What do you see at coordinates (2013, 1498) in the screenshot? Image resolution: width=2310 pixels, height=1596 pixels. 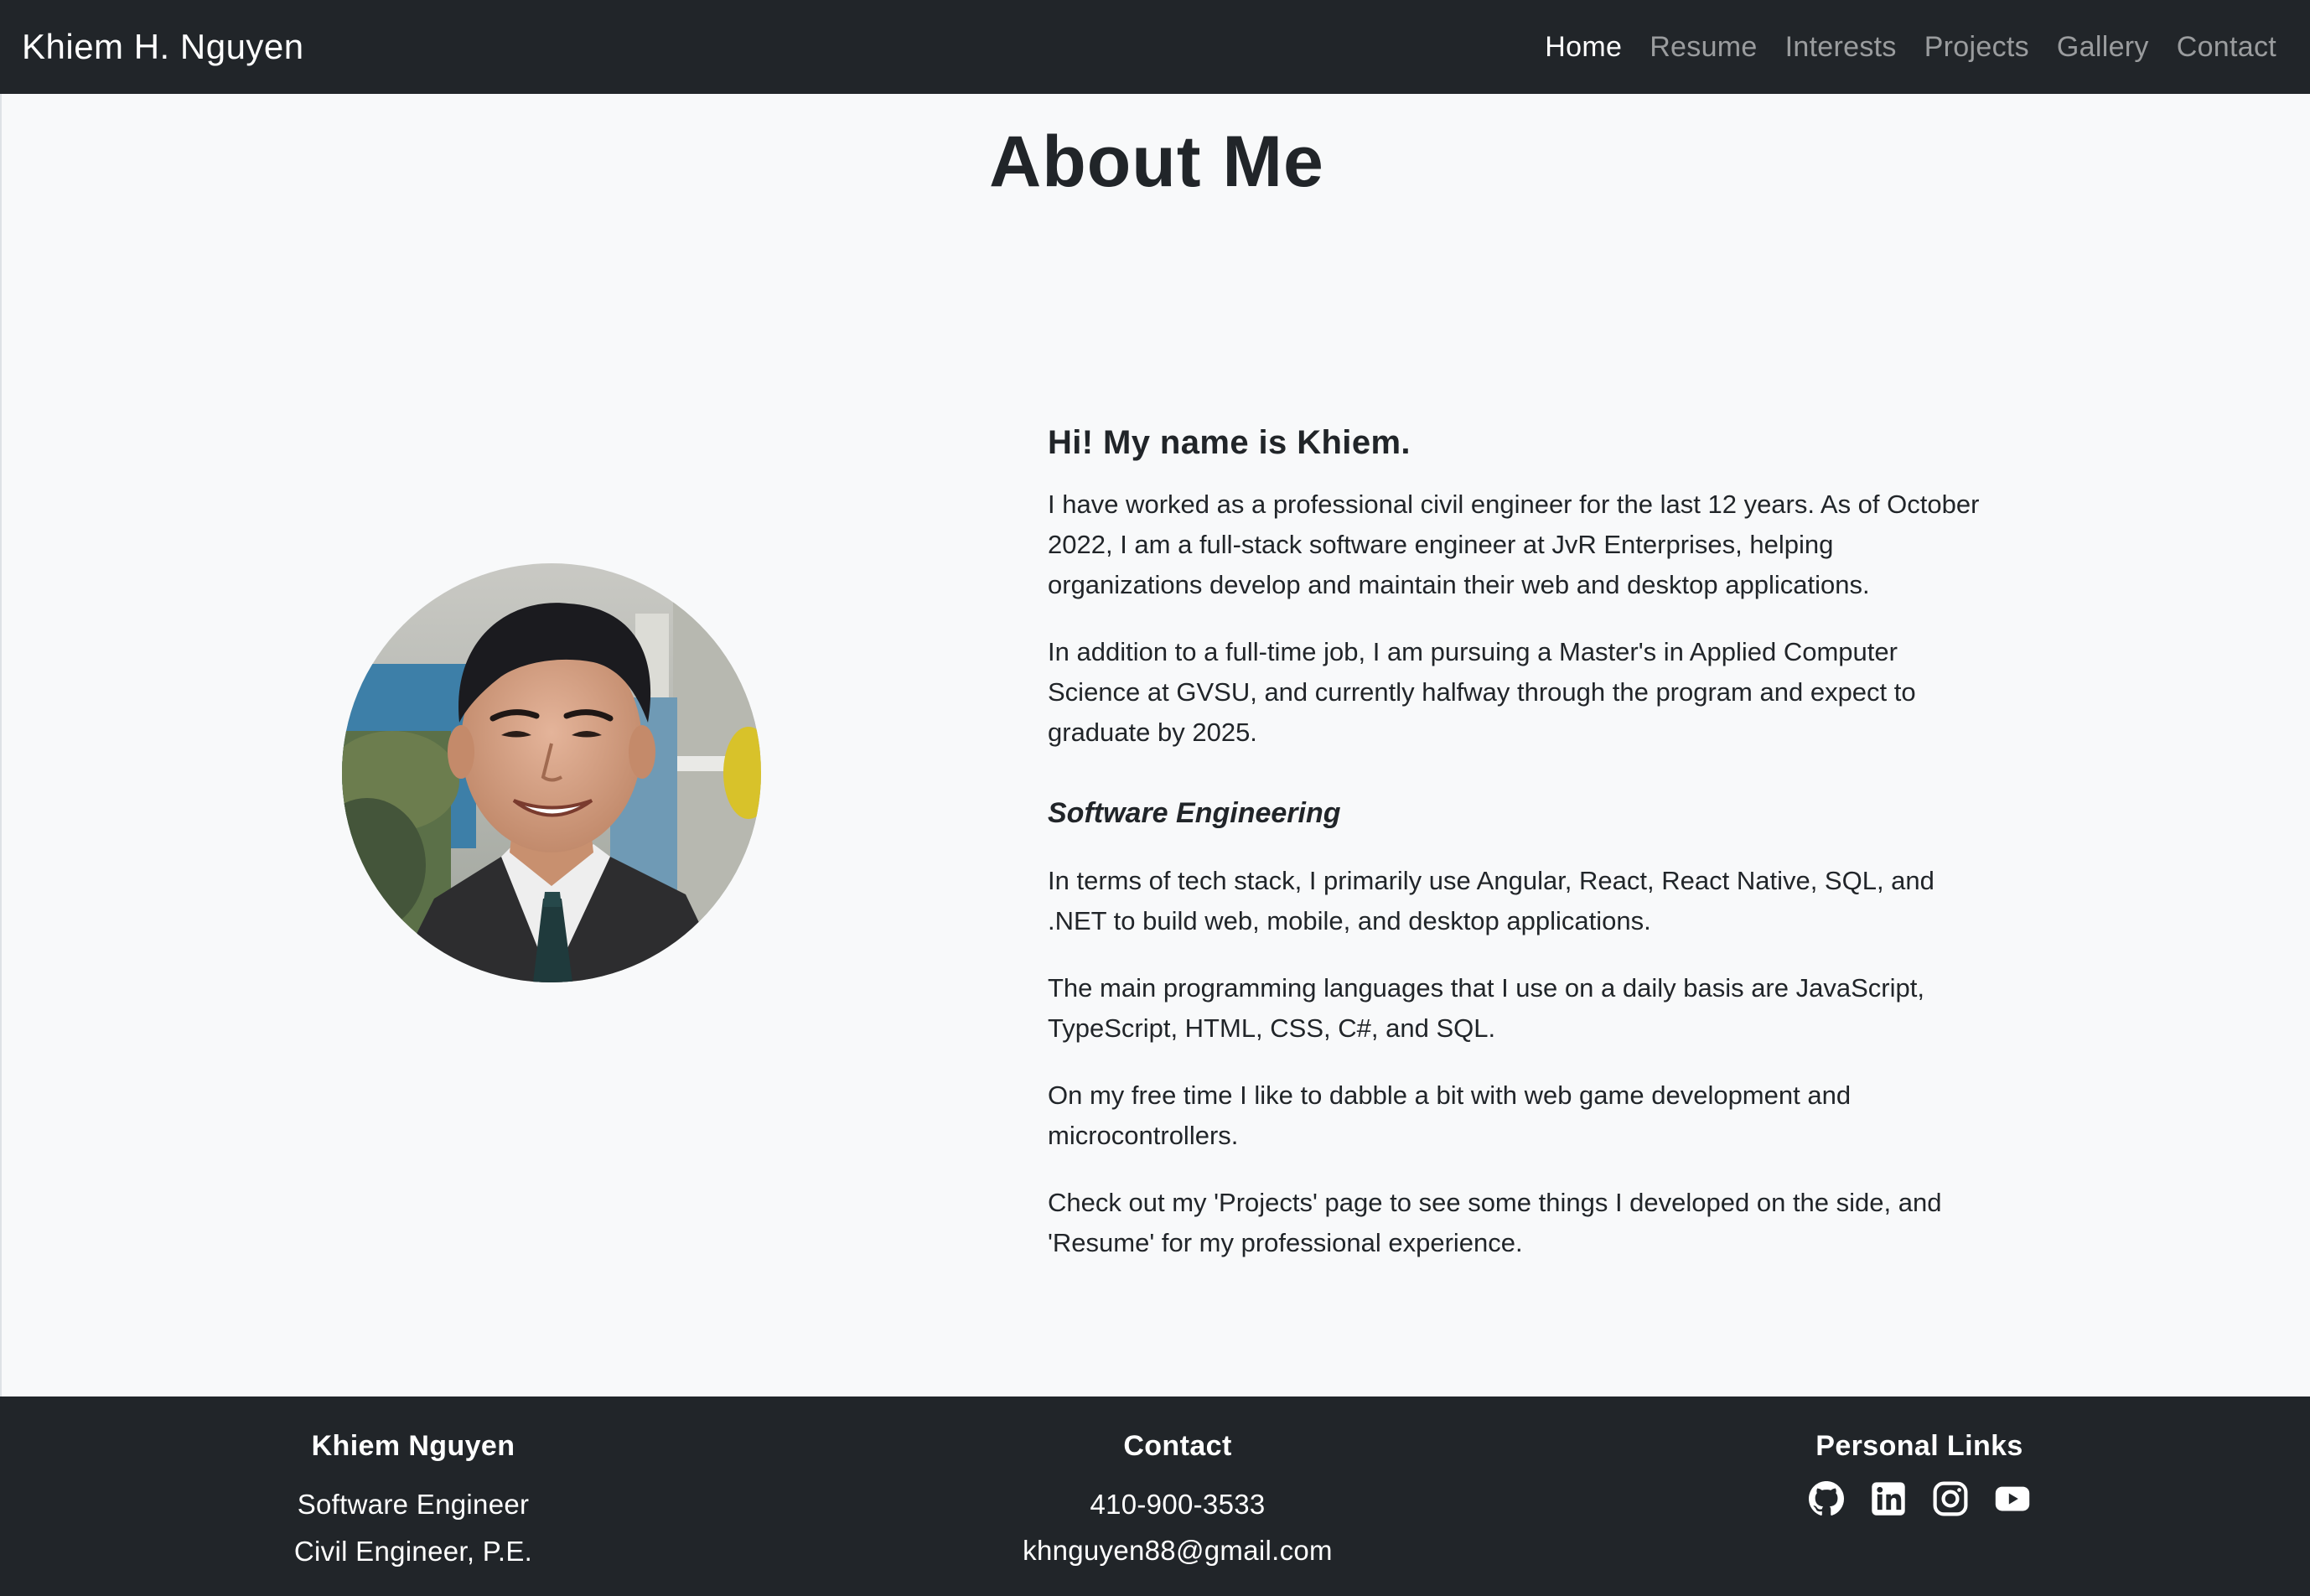 I see `youtube-icon` at bounding box center [2013, 1498].